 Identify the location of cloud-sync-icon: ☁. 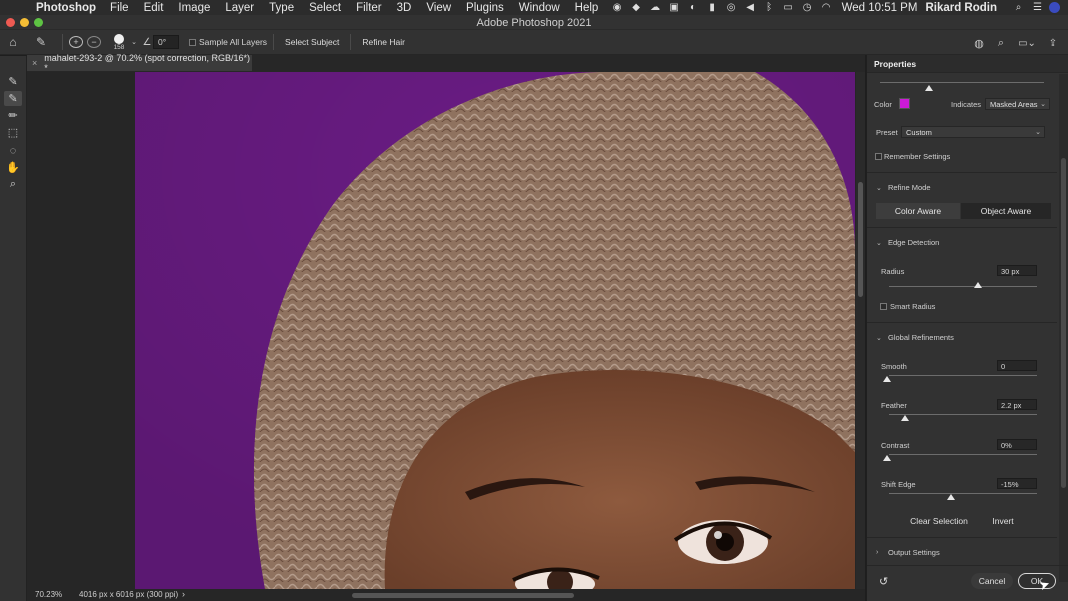
(655, 7).